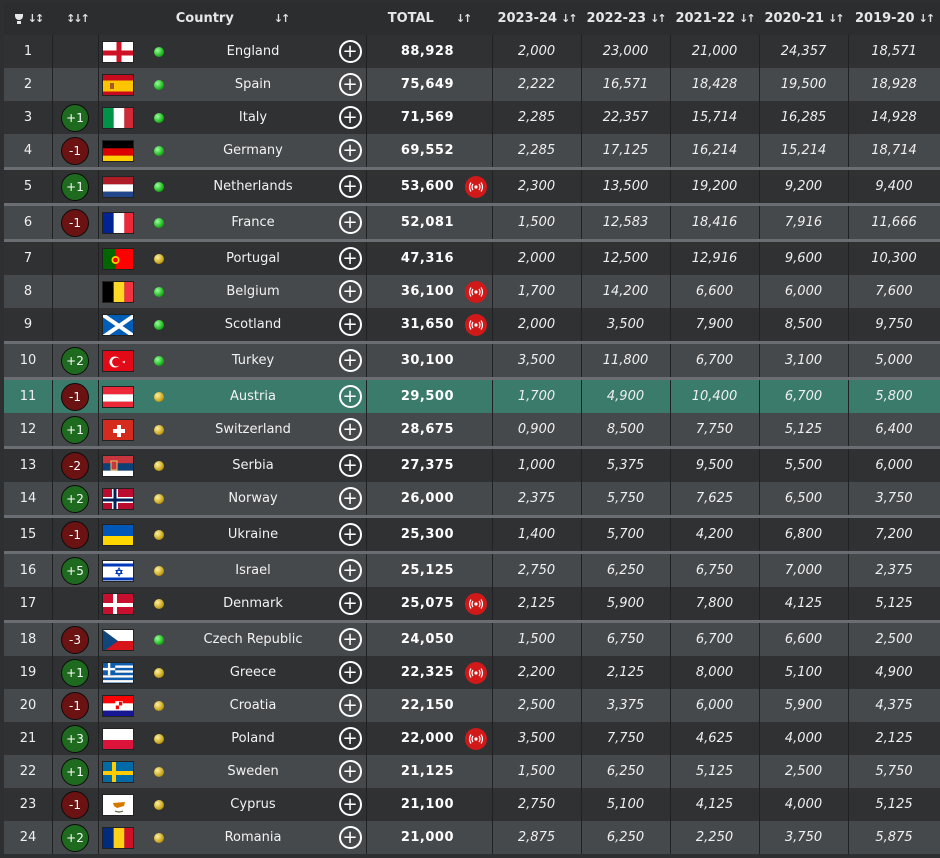 This screenshot has width=940, height=858. Describe the element at coordinates (429, 18) in the screenshot. I see `total-header: TOTAL ↓↑` at that location.